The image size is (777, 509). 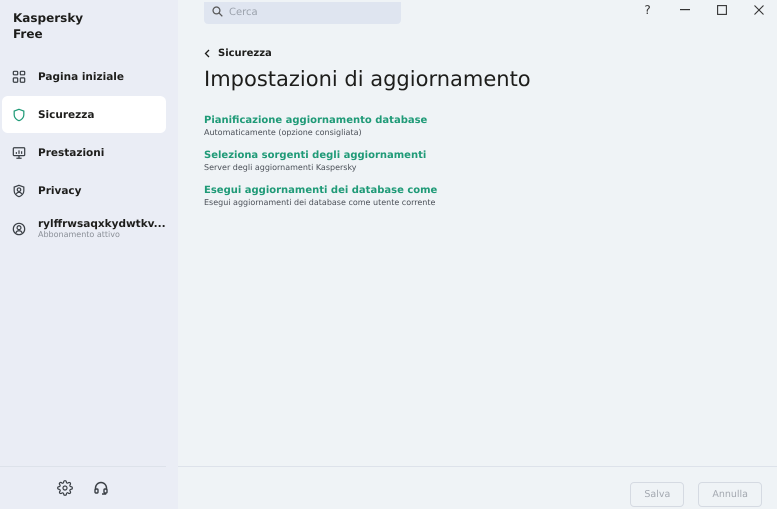 I want to click on close-icon, so click(x=759, y=10).